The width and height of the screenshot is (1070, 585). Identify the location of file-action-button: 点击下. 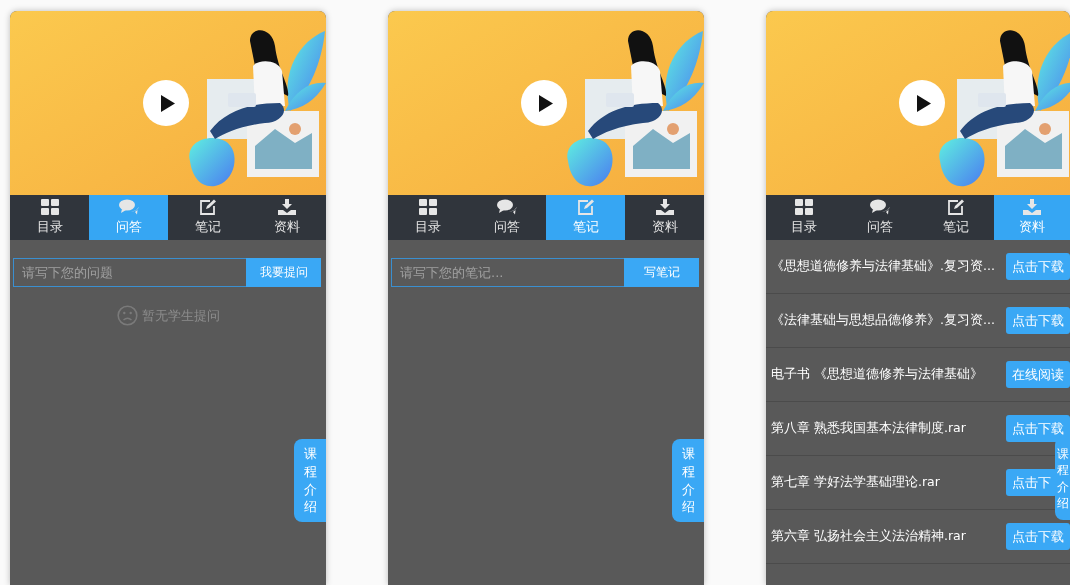
(1031, 482).